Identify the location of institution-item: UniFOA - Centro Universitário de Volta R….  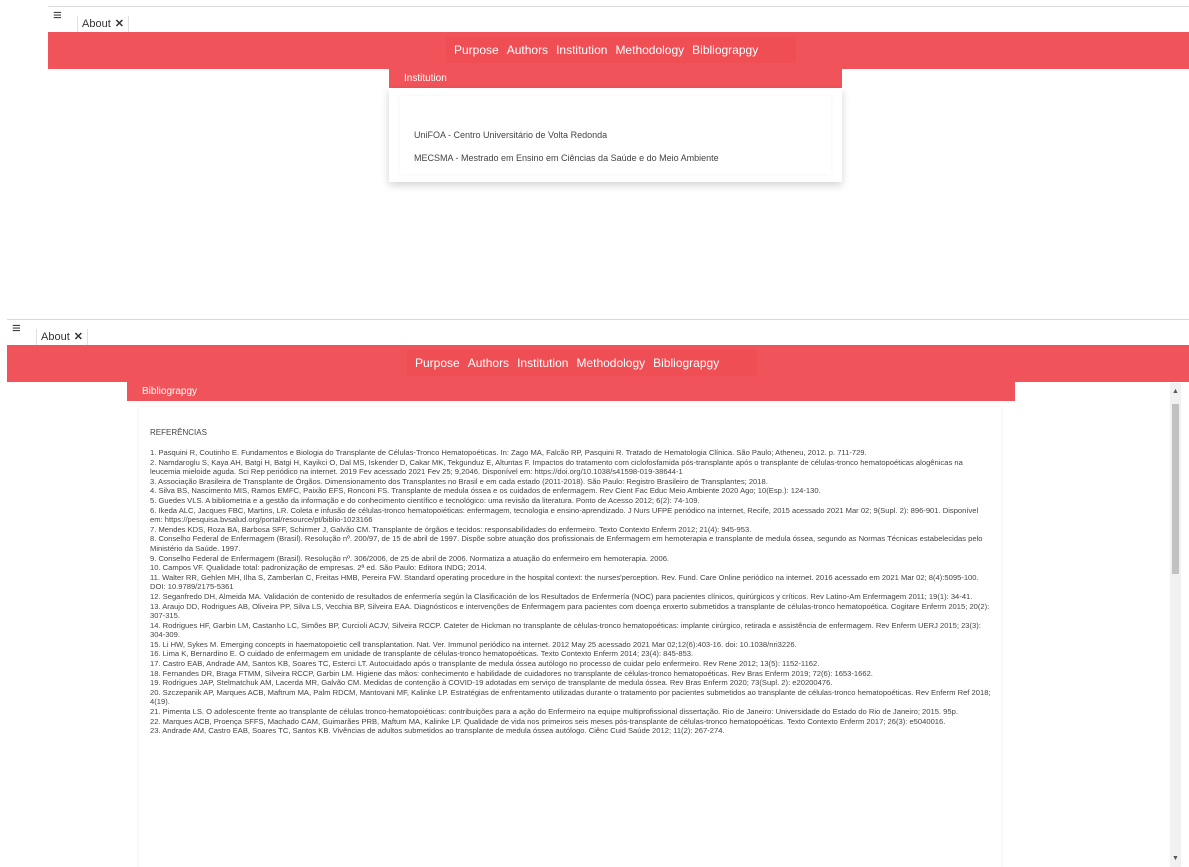
(511, 135).